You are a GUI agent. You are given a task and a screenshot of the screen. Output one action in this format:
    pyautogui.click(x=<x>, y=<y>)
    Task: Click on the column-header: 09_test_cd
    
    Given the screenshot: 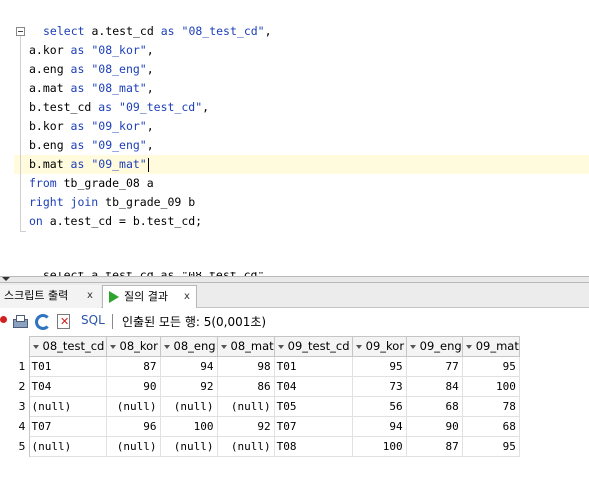 What is the action you would take?
    pyautogui.click(x=313, y=346)
    